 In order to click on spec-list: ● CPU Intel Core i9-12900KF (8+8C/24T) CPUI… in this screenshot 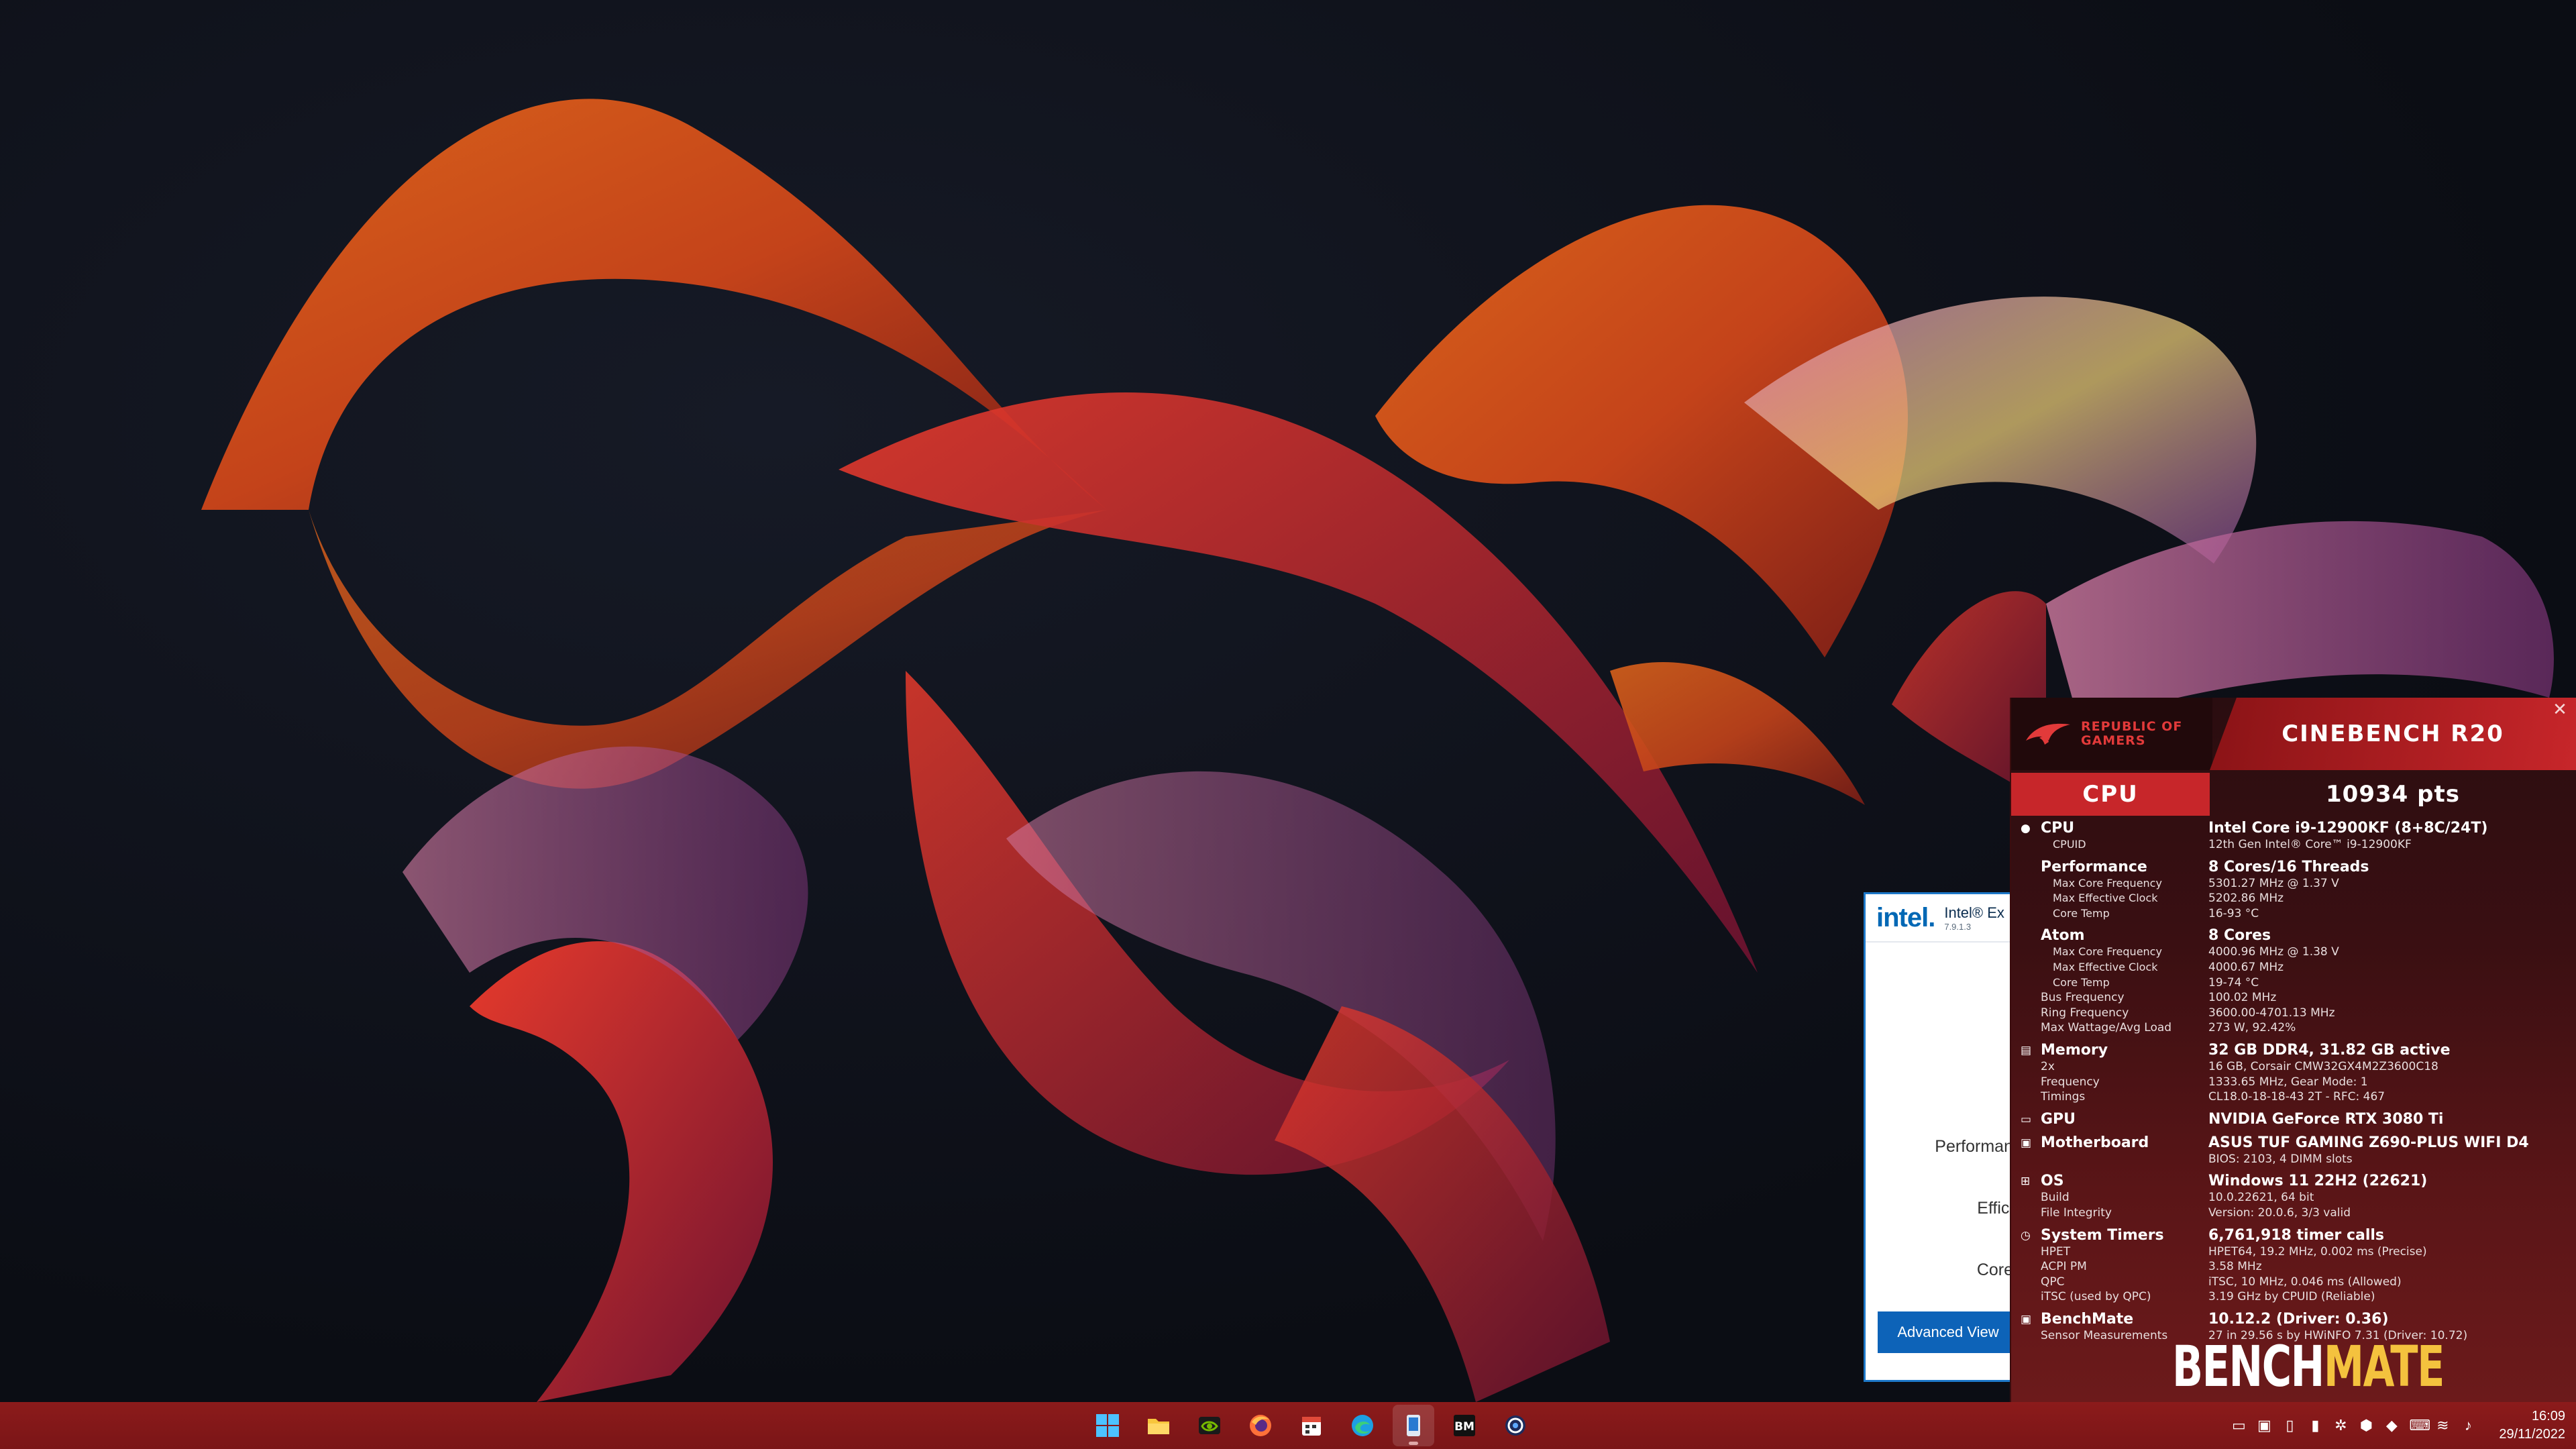, I will do `click(2293, 1082)`.